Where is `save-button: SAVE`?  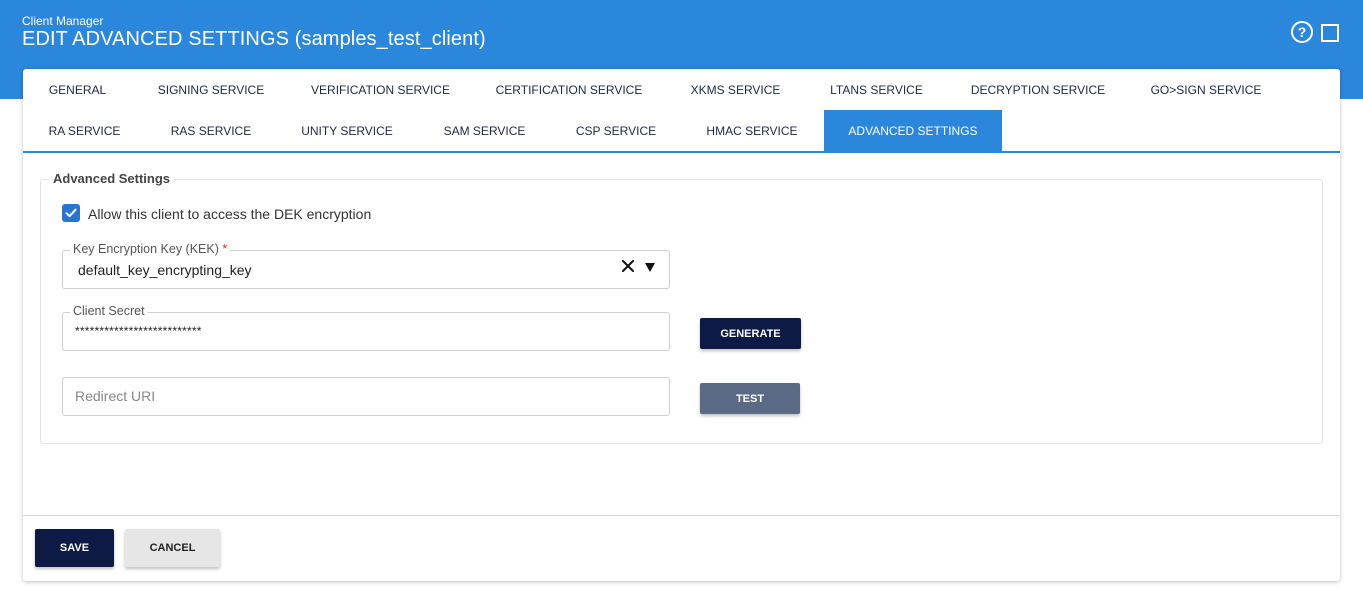 save-button: SAVE is located at coordinates (74, 548).